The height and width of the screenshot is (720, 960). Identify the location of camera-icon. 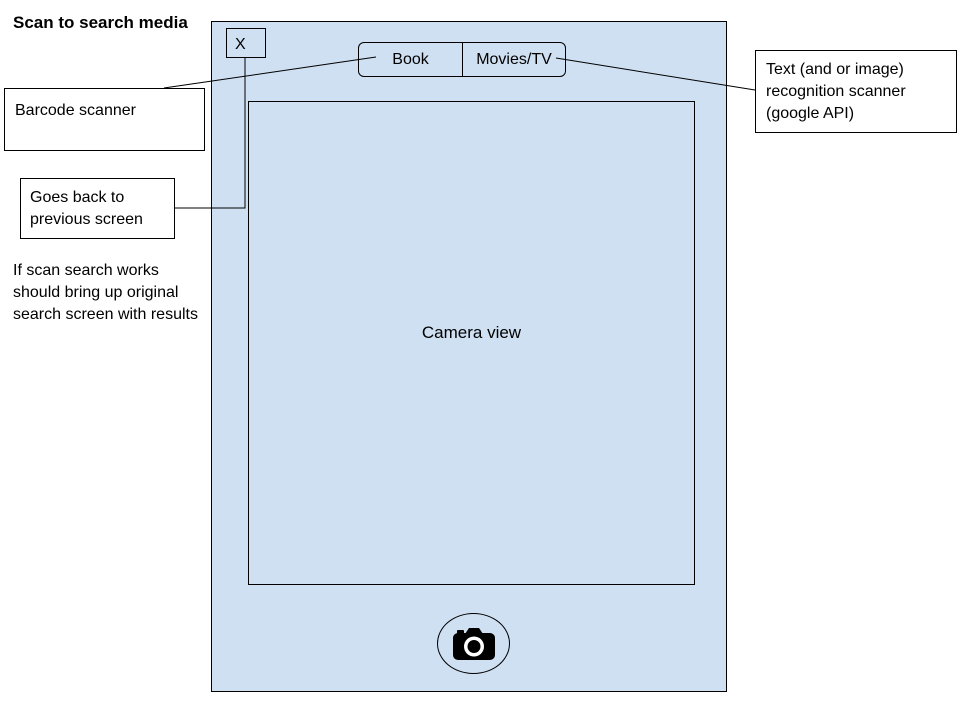
(473, 643).